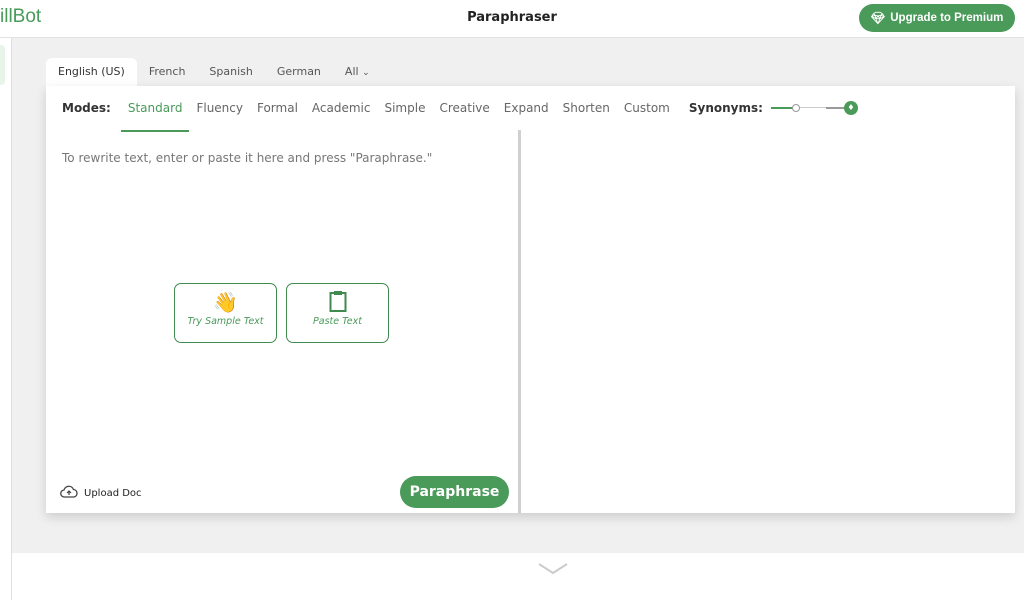 The image size is (1024, 600). Describe the element at coordinates (2, 65) in the screenshot. I see `sidebar-active-item` at that location.